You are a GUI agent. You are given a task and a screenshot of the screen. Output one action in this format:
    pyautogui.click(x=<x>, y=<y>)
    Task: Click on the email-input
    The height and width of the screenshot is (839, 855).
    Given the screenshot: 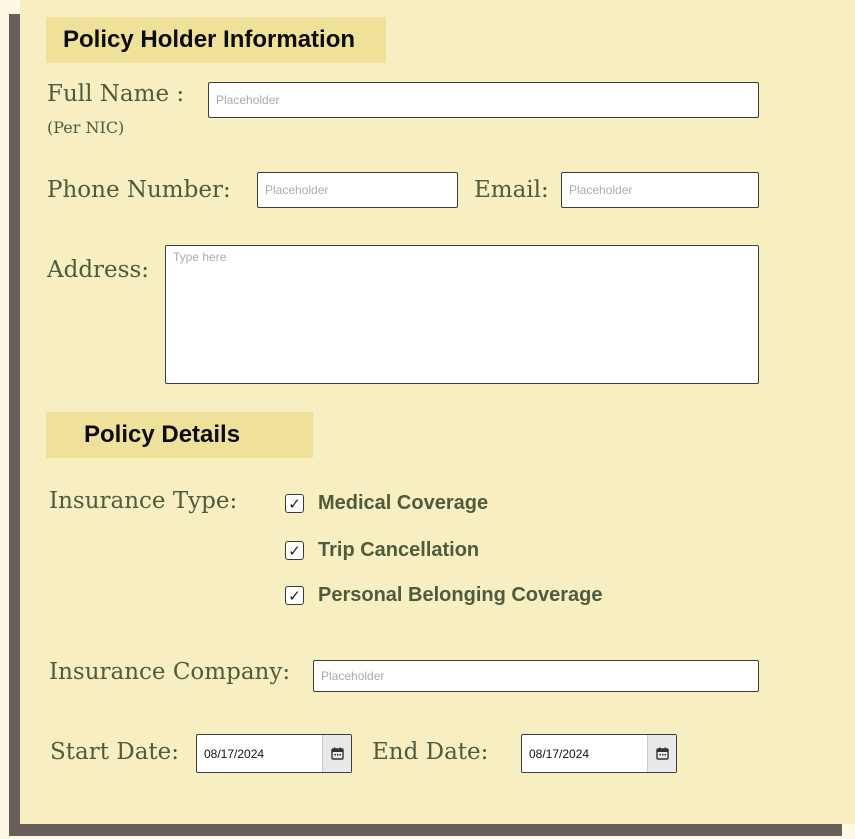 What is the action you would take?
    pyautogui.click(x=660, y=190)
    